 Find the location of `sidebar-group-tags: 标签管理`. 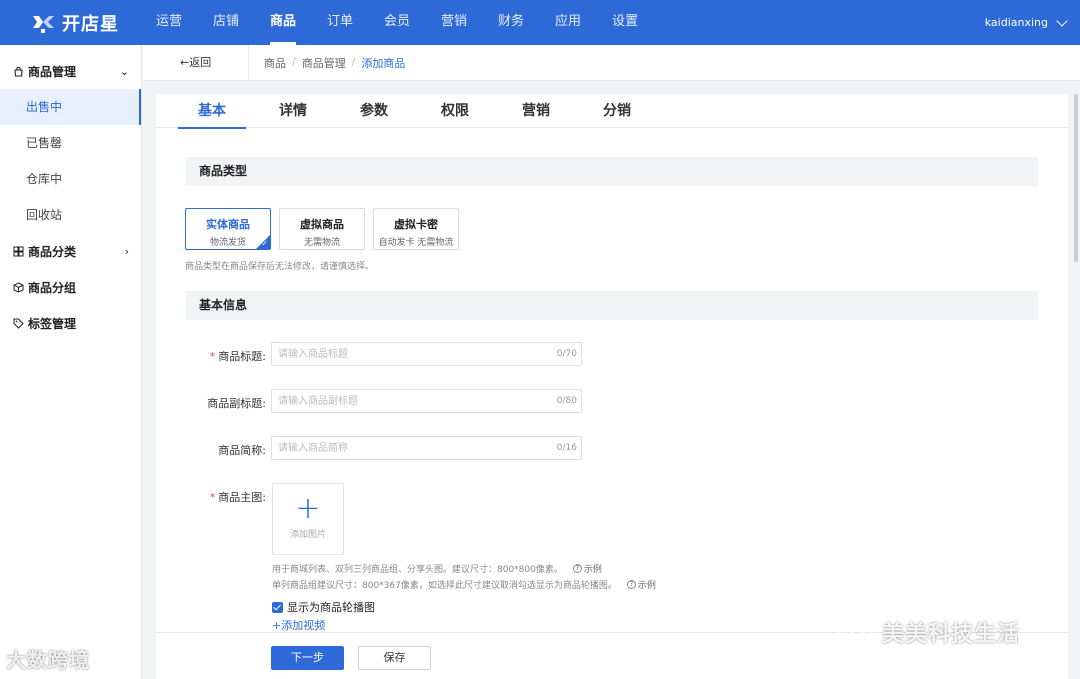

sidebar-group-tags: 标签管理 is located at coordinates (70, 323).